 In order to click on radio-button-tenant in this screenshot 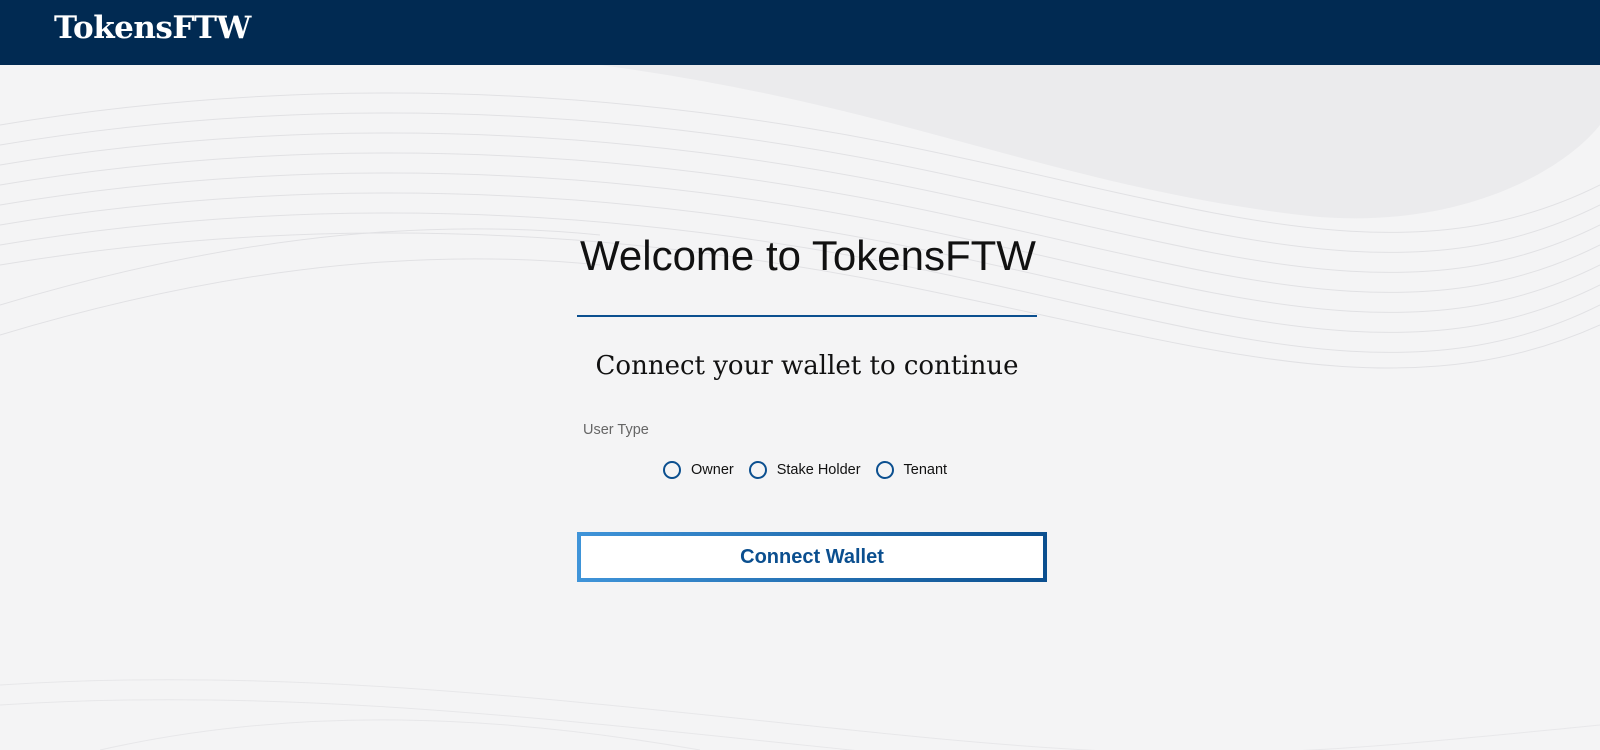, I will do `click(884, 470)`.